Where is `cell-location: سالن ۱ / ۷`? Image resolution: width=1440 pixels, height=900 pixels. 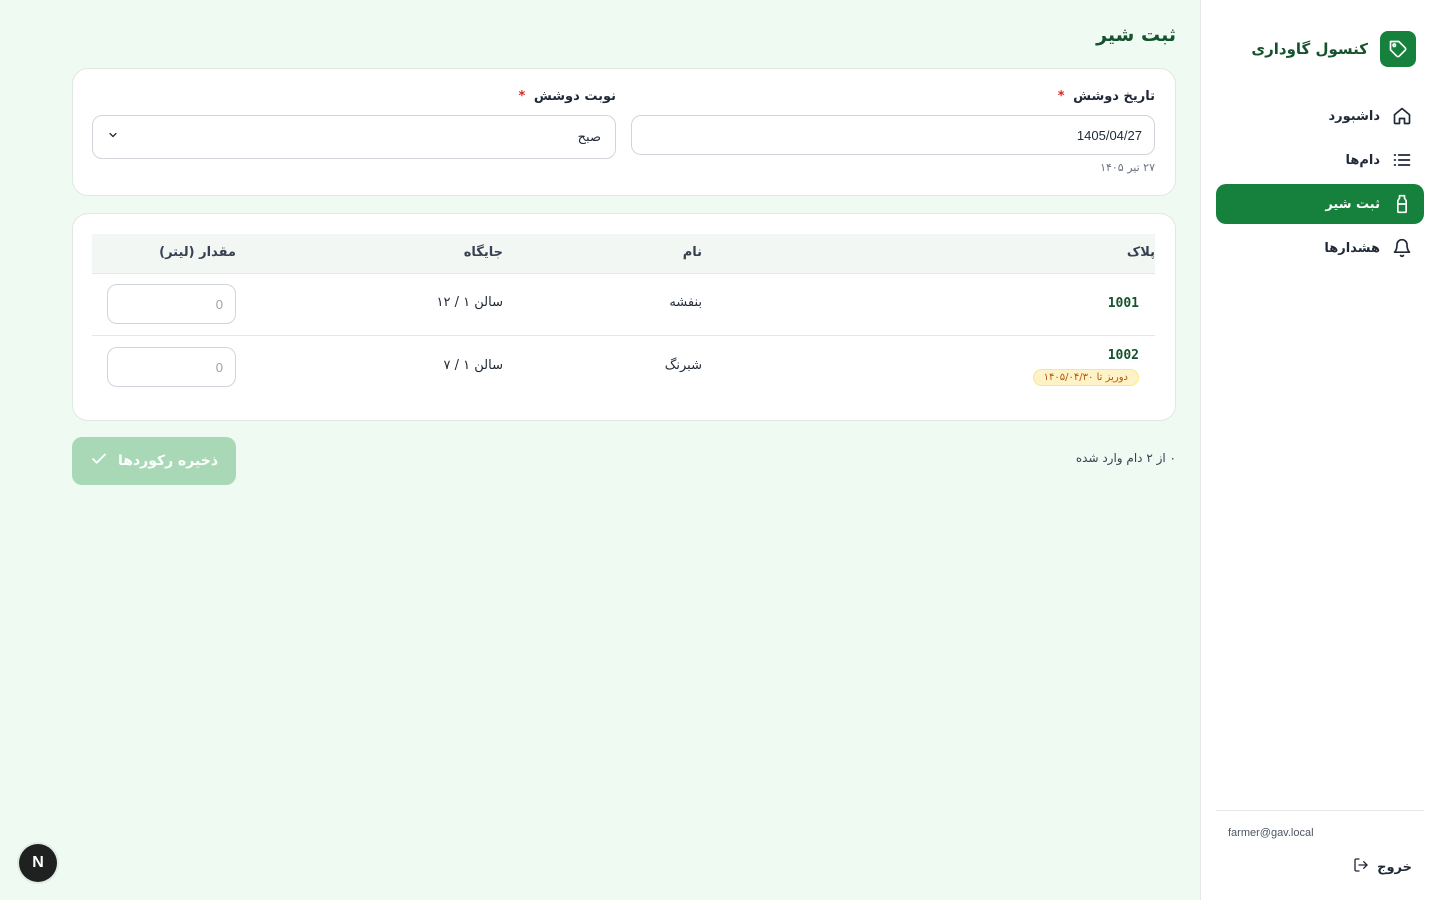
cell-location: سالن ۱ / ۷ is located at coordinates (473, 365).